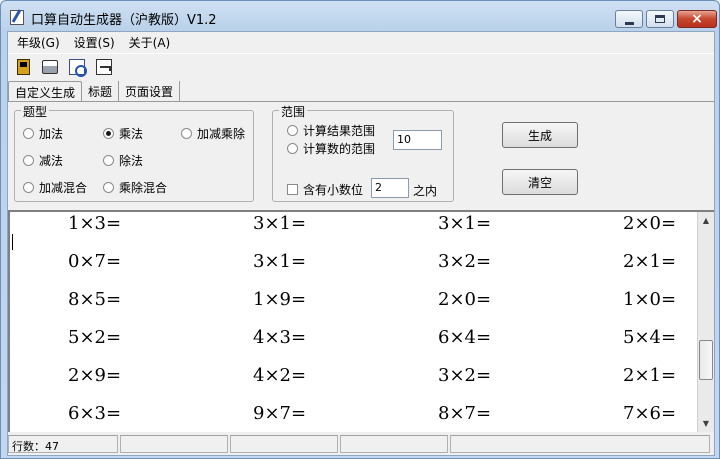 The image size is (720, 459). I want to click on radio-subtraction-label: 减法, so click(51, 161).